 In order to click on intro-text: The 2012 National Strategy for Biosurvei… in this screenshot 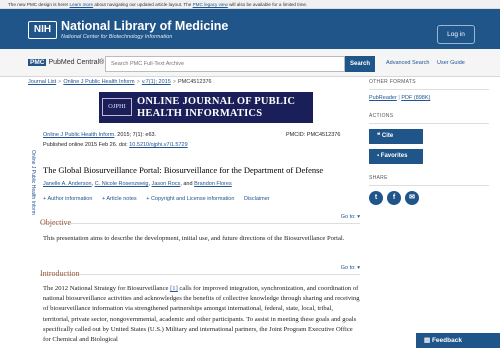, I will do `click(107, 288)`.